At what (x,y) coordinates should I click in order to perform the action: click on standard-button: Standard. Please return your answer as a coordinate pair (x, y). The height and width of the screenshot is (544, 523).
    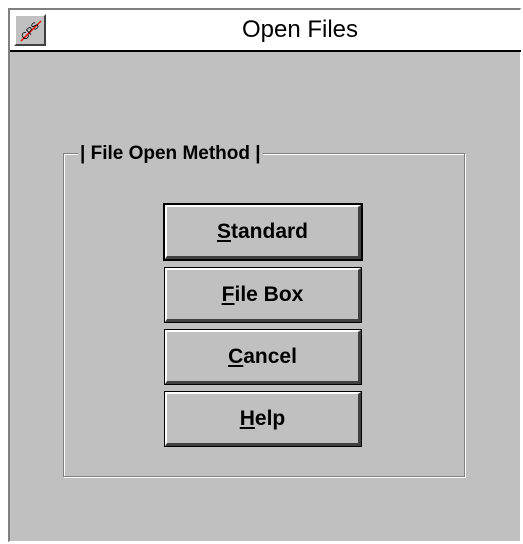
    Looking at the image, I should click on (263, 232).